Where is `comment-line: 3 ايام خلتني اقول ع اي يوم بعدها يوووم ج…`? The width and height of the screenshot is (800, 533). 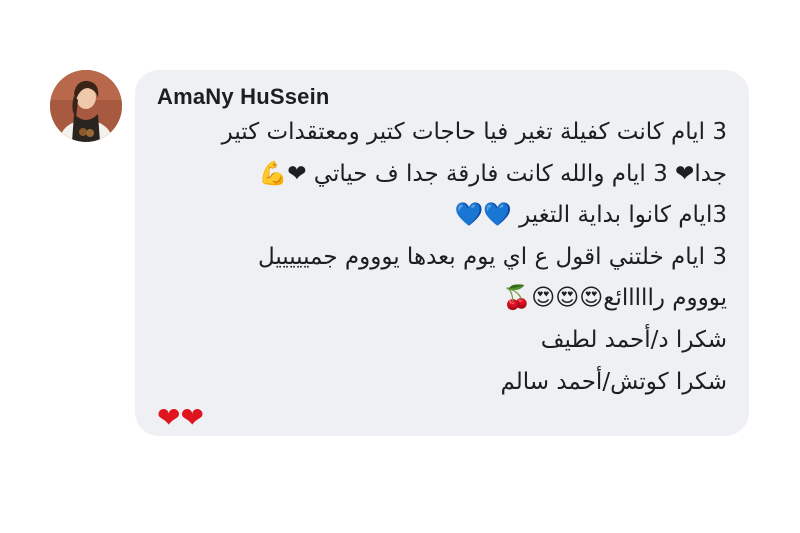 comment-line: 3 ايام خلتني اقول ع اي يوم بعدها يوووم ج… is located at coordinates (492, 256).